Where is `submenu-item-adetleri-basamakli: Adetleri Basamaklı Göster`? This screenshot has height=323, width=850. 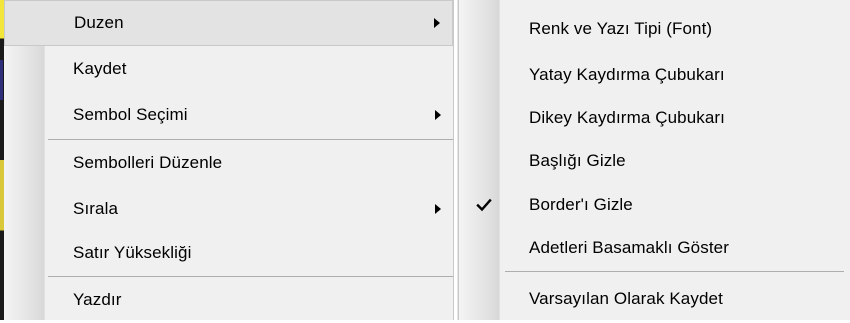 submenu-item-adetleri-basamakli: Adetleri Basamaklı Göster is located at coordinates (654, 248).